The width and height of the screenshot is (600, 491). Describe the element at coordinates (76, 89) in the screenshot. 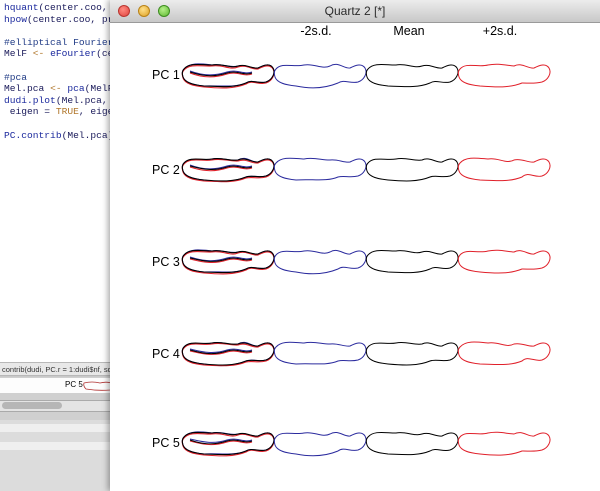

I see `code-token: pca` at that location.